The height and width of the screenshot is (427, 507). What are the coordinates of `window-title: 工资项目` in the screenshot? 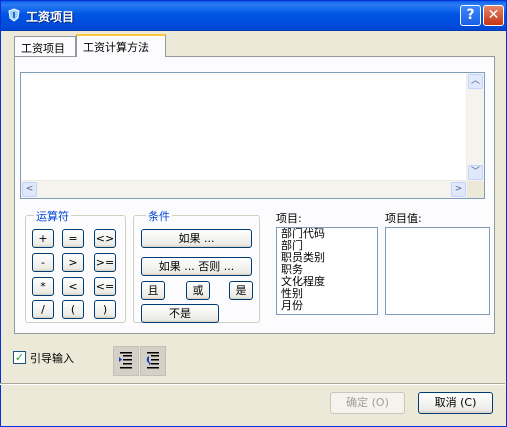 It's located at (50, 17).